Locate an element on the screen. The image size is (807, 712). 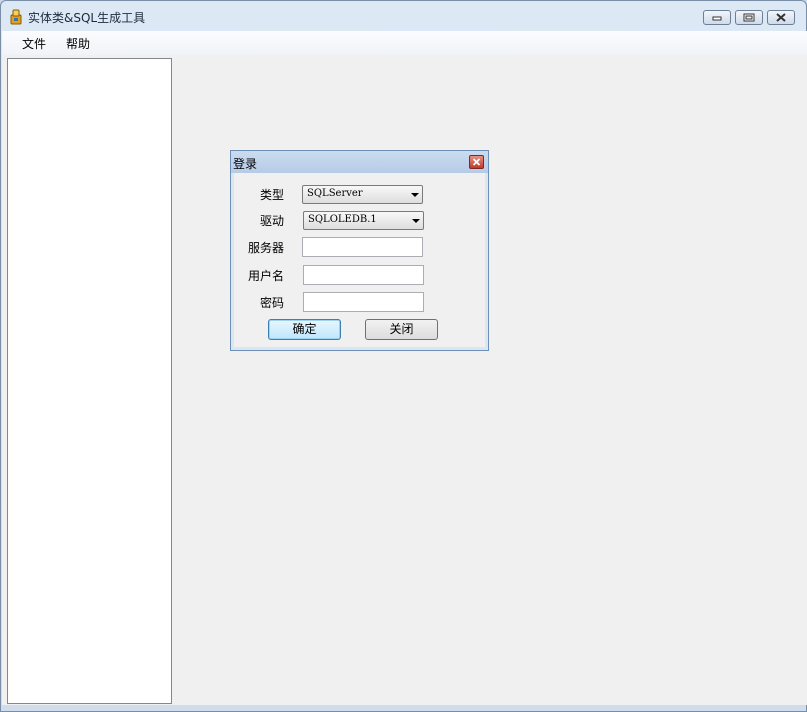
minimize-icon is located at coordinates (717, 18).